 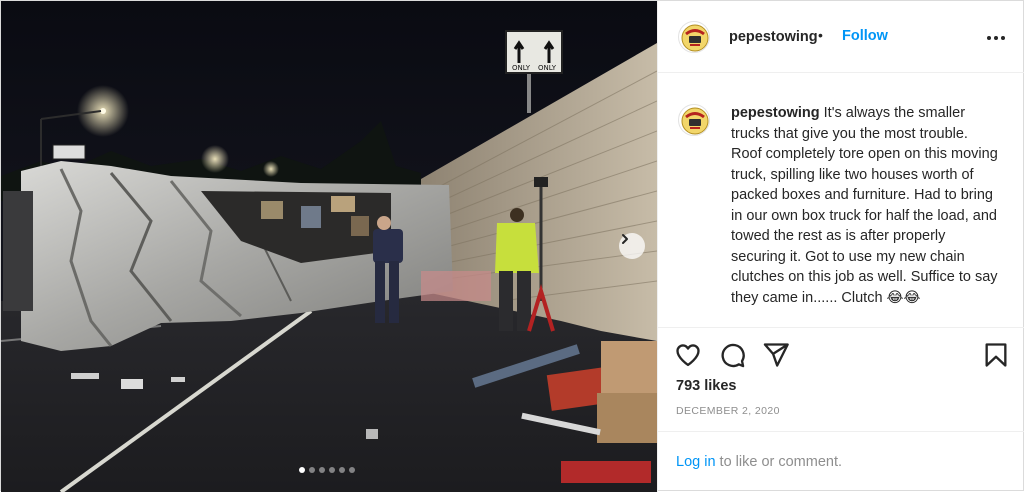 What do you see at coordinates (773, 37) in the screenshot?
I see `post-author-username: pepestowing` at bounding box center [773, 37].